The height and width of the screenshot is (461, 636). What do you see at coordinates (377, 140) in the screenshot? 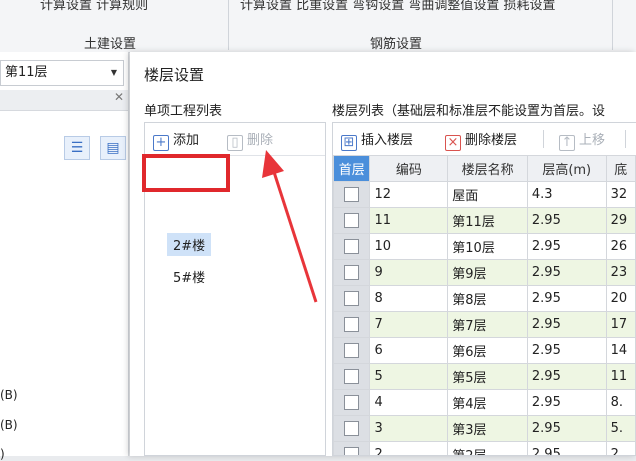
I see `insert-floor-button: ⊞ 插入楼层` at bounding box center [377, 140].